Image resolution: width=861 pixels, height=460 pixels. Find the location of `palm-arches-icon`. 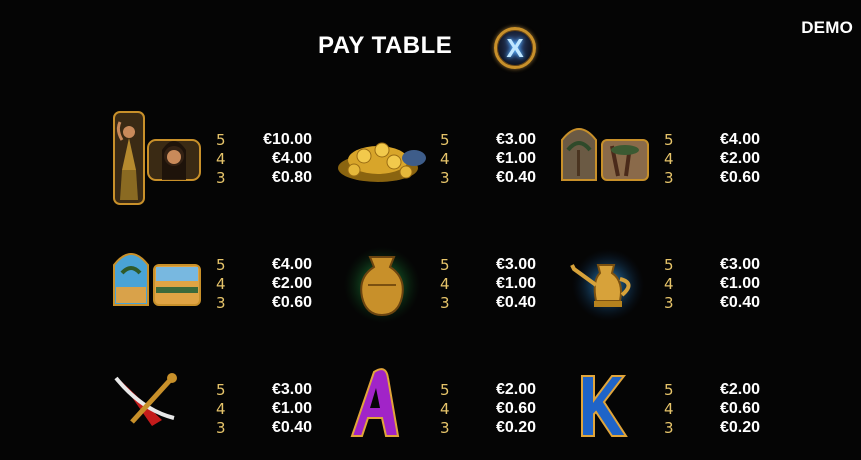

palm-arches-icon is located at coordinates (605, 154).